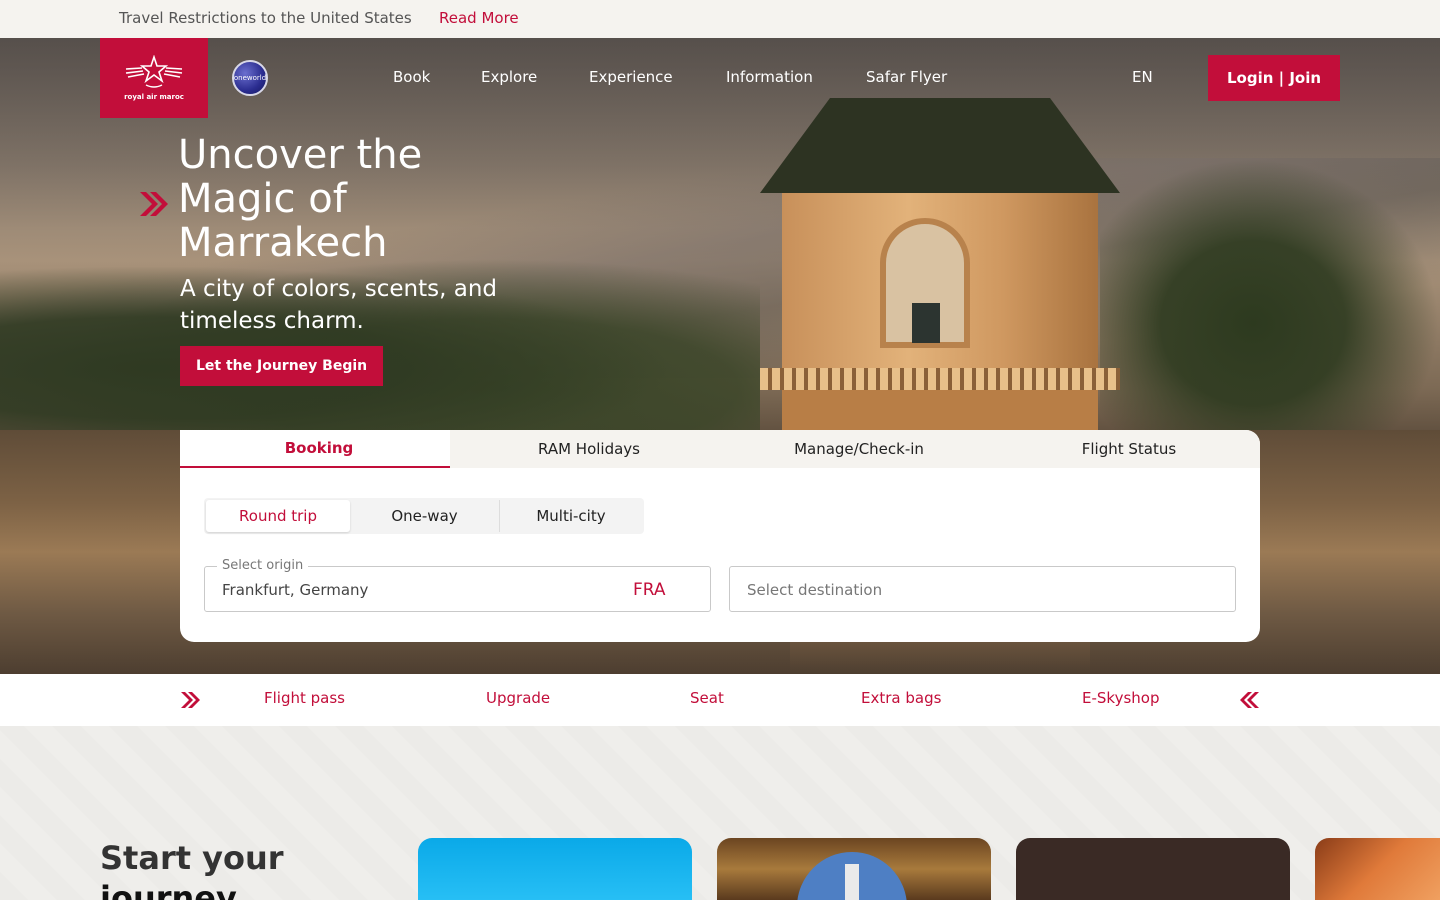 Image resolution: width=1440 pixels, height=900 pixels. Describe the element at coordinates (649, 590) in the screenshot. I see `origin-code: FRA` at that location.